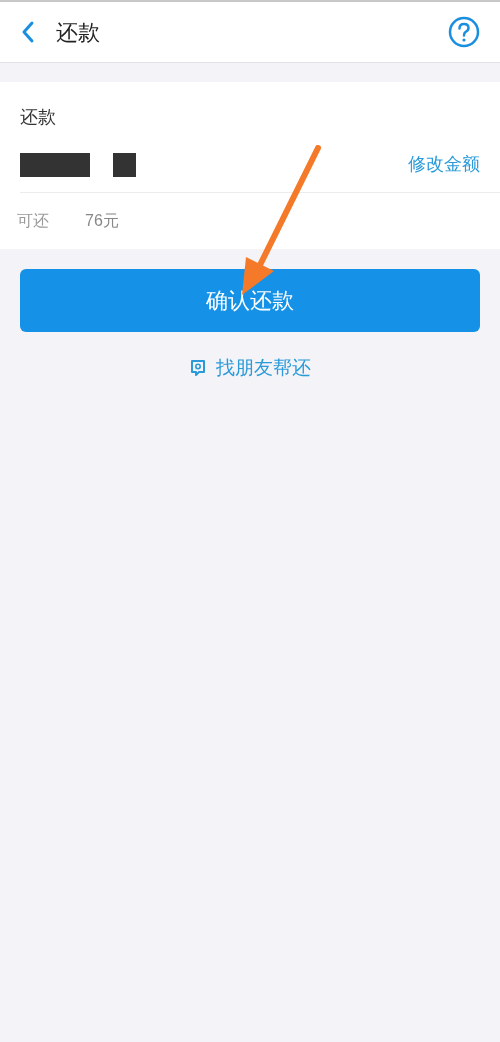 The height and width of the screenshot is (1042, 500). I want to click on edit-amount-link: 修改金额, so click(444, 164).